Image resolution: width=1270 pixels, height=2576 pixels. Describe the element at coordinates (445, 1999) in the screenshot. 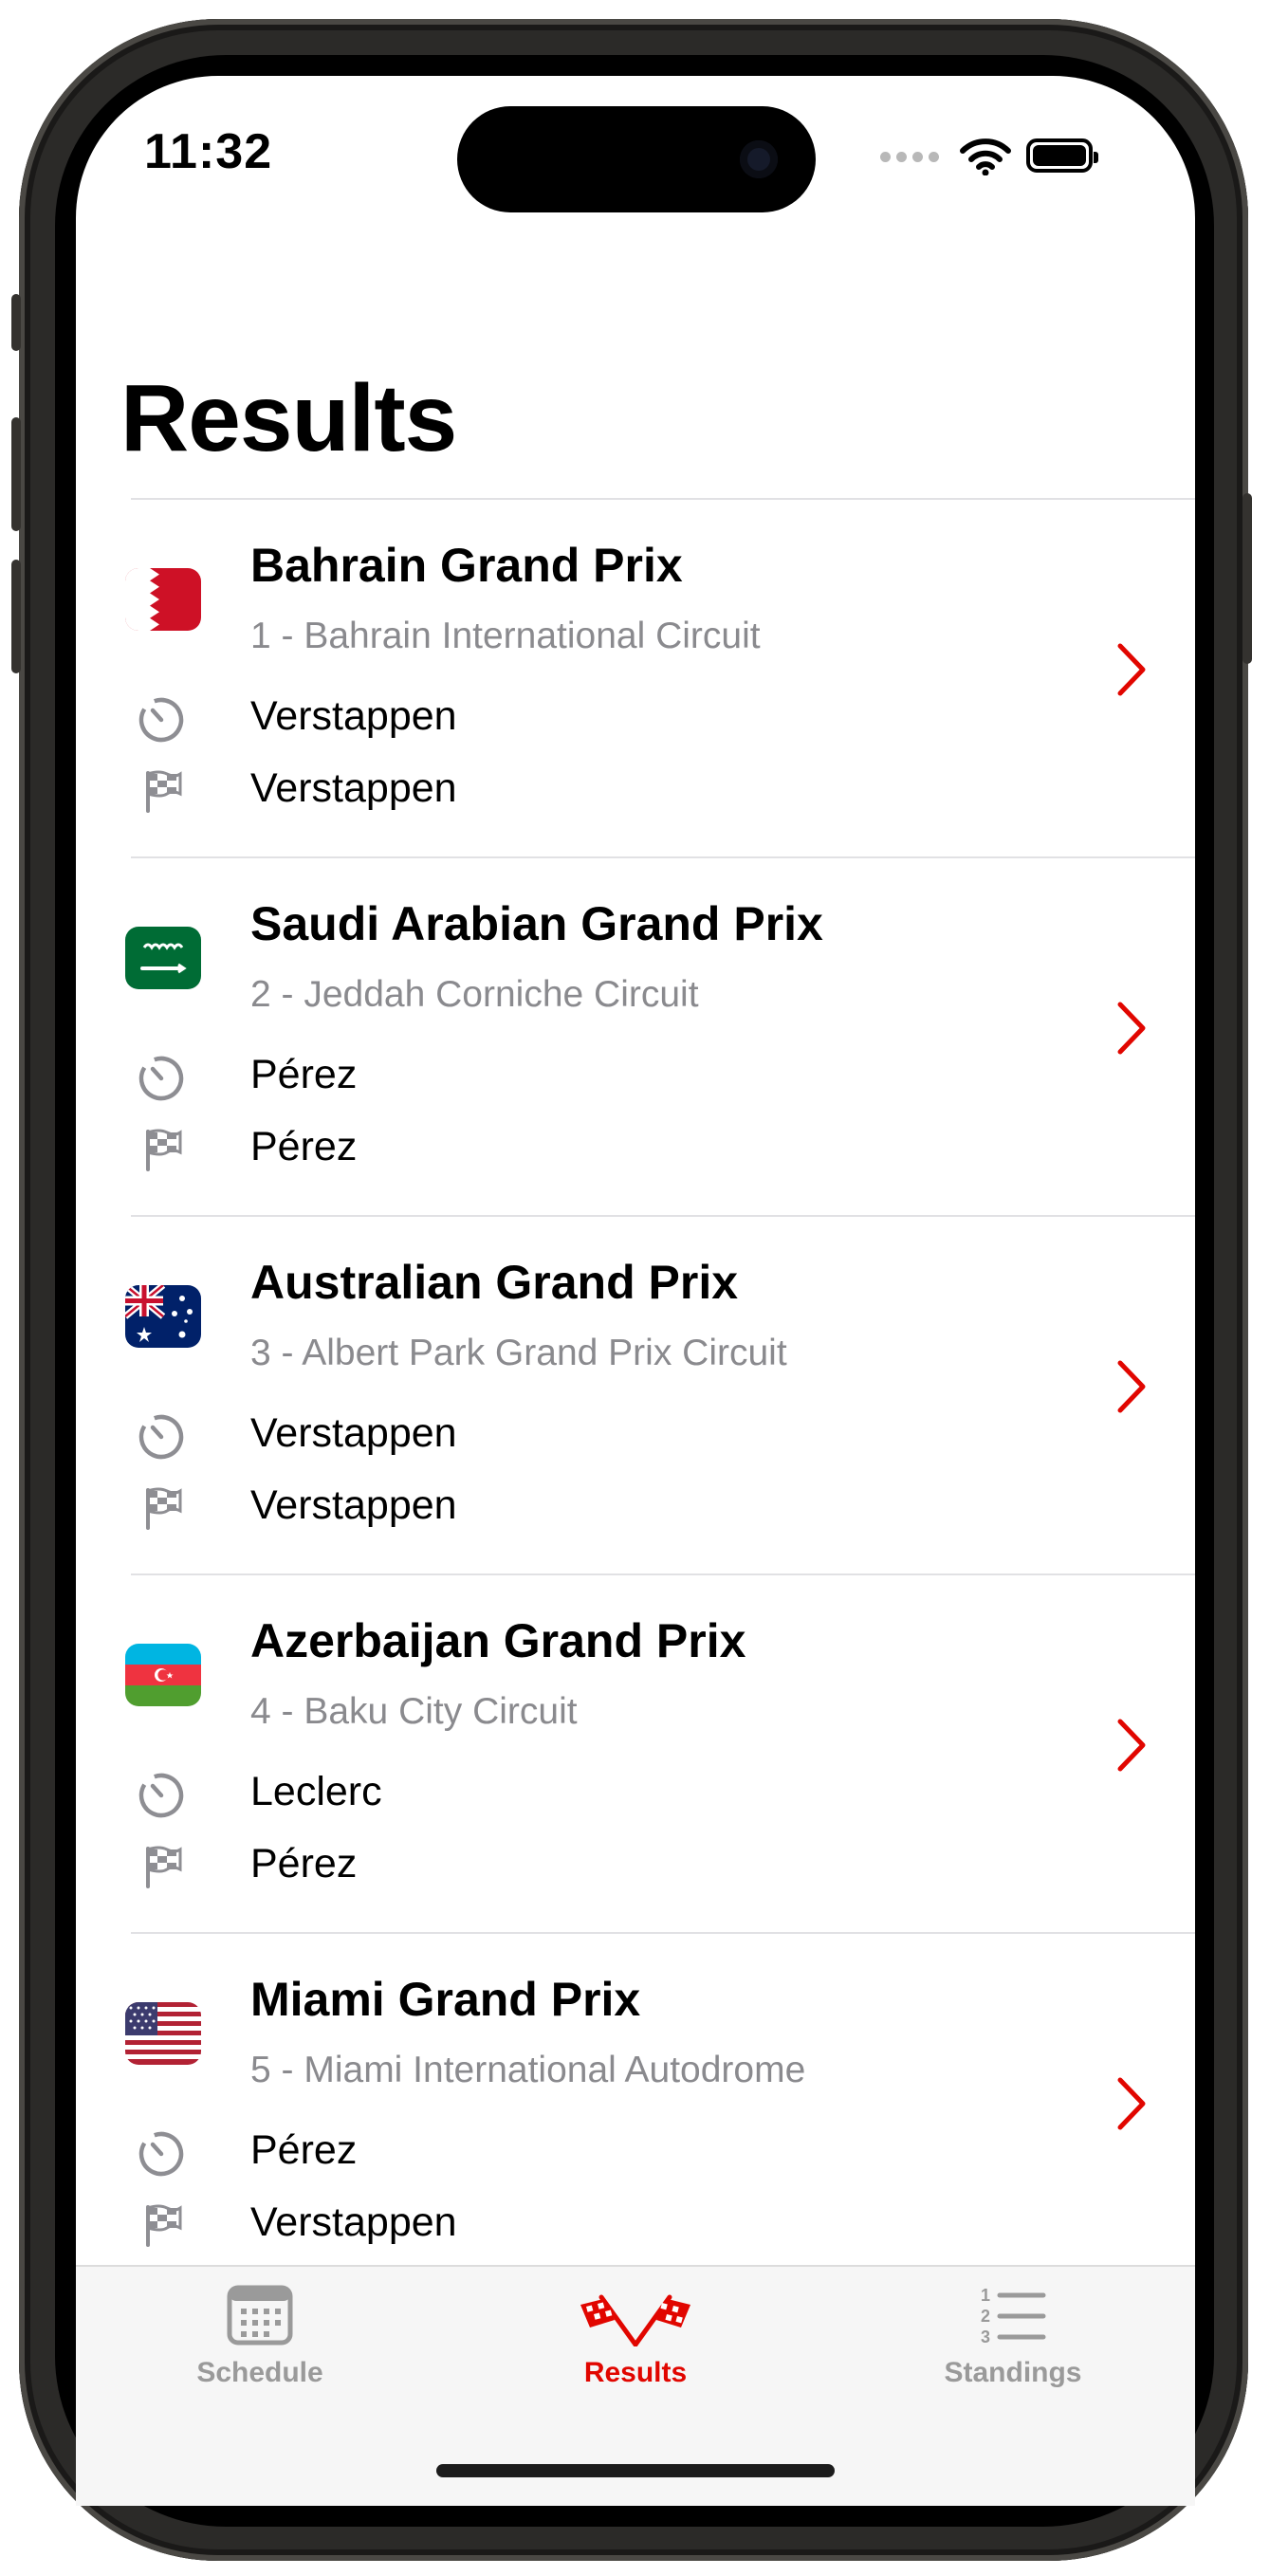

I see `race-name: Miami Grand Prix` at that location.